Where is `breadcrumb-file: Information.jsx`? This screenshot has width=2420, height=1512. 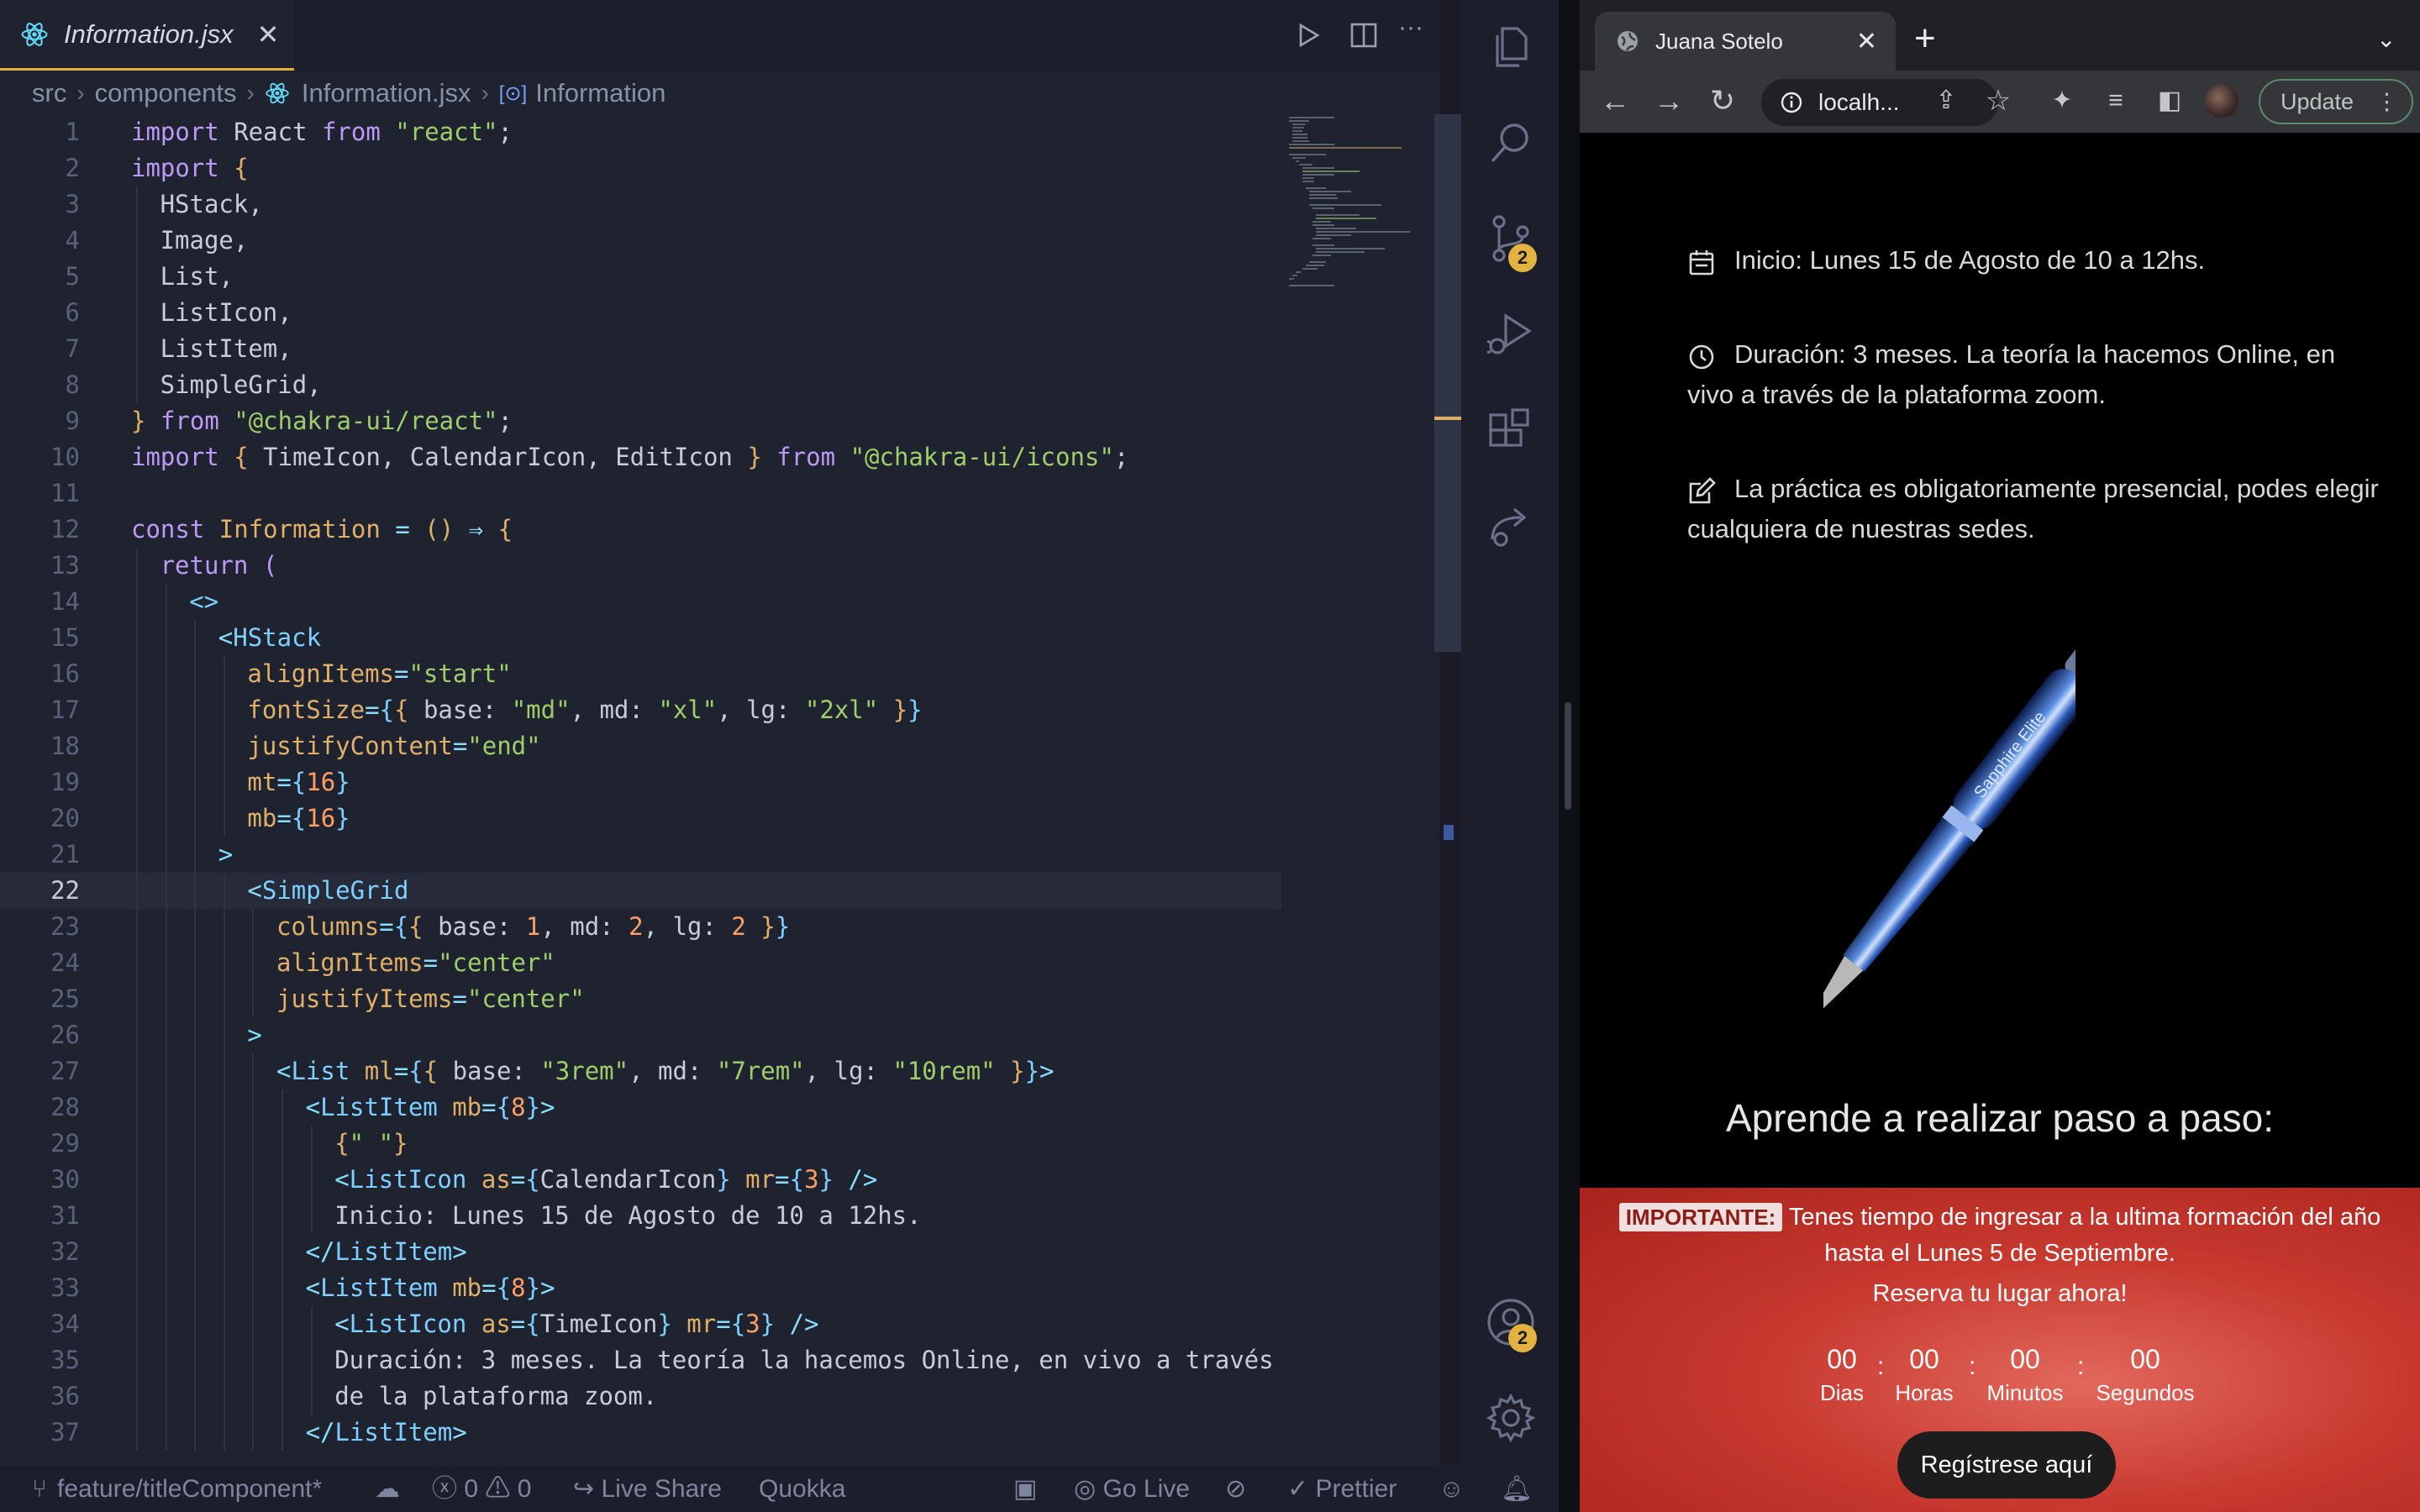
breadcrumb-file: Information.jsx is located at coordinates (386, 93).